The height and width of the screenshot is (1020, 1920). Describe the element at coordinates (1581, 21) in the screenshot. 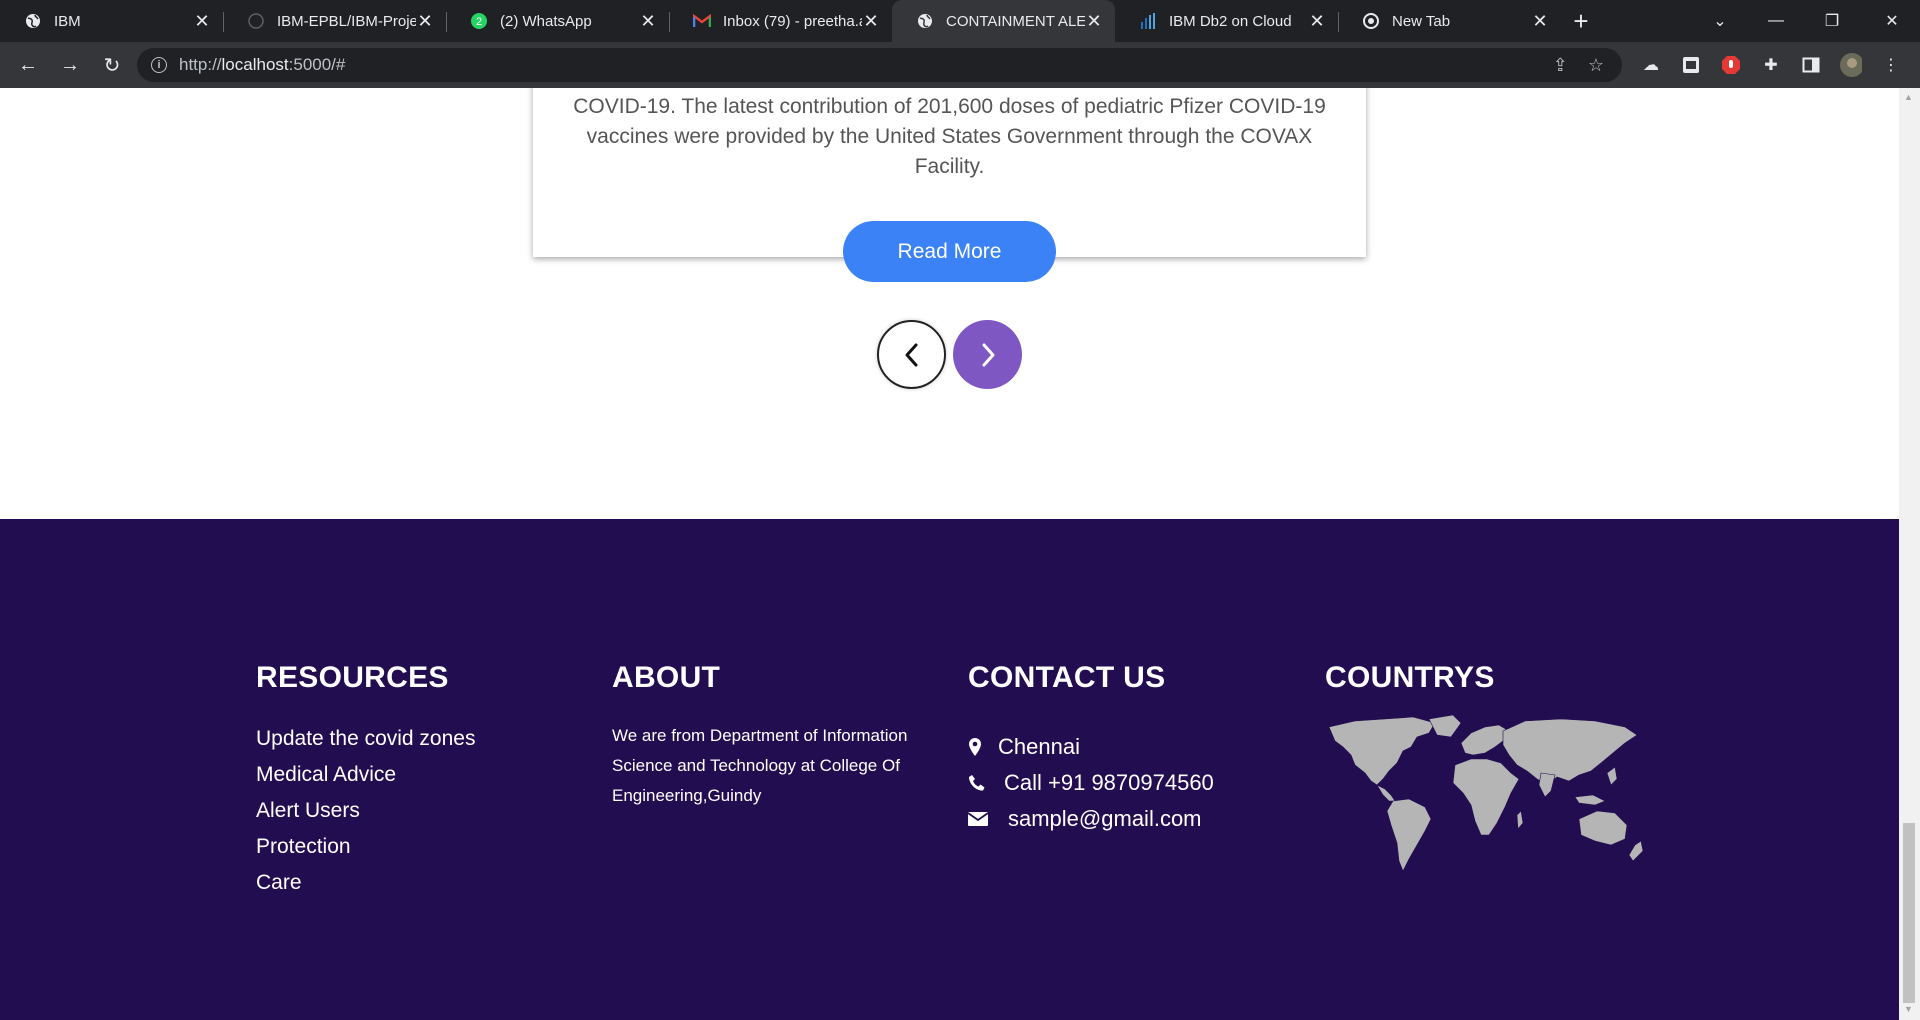

I see `new-tab-button: +` at that location.